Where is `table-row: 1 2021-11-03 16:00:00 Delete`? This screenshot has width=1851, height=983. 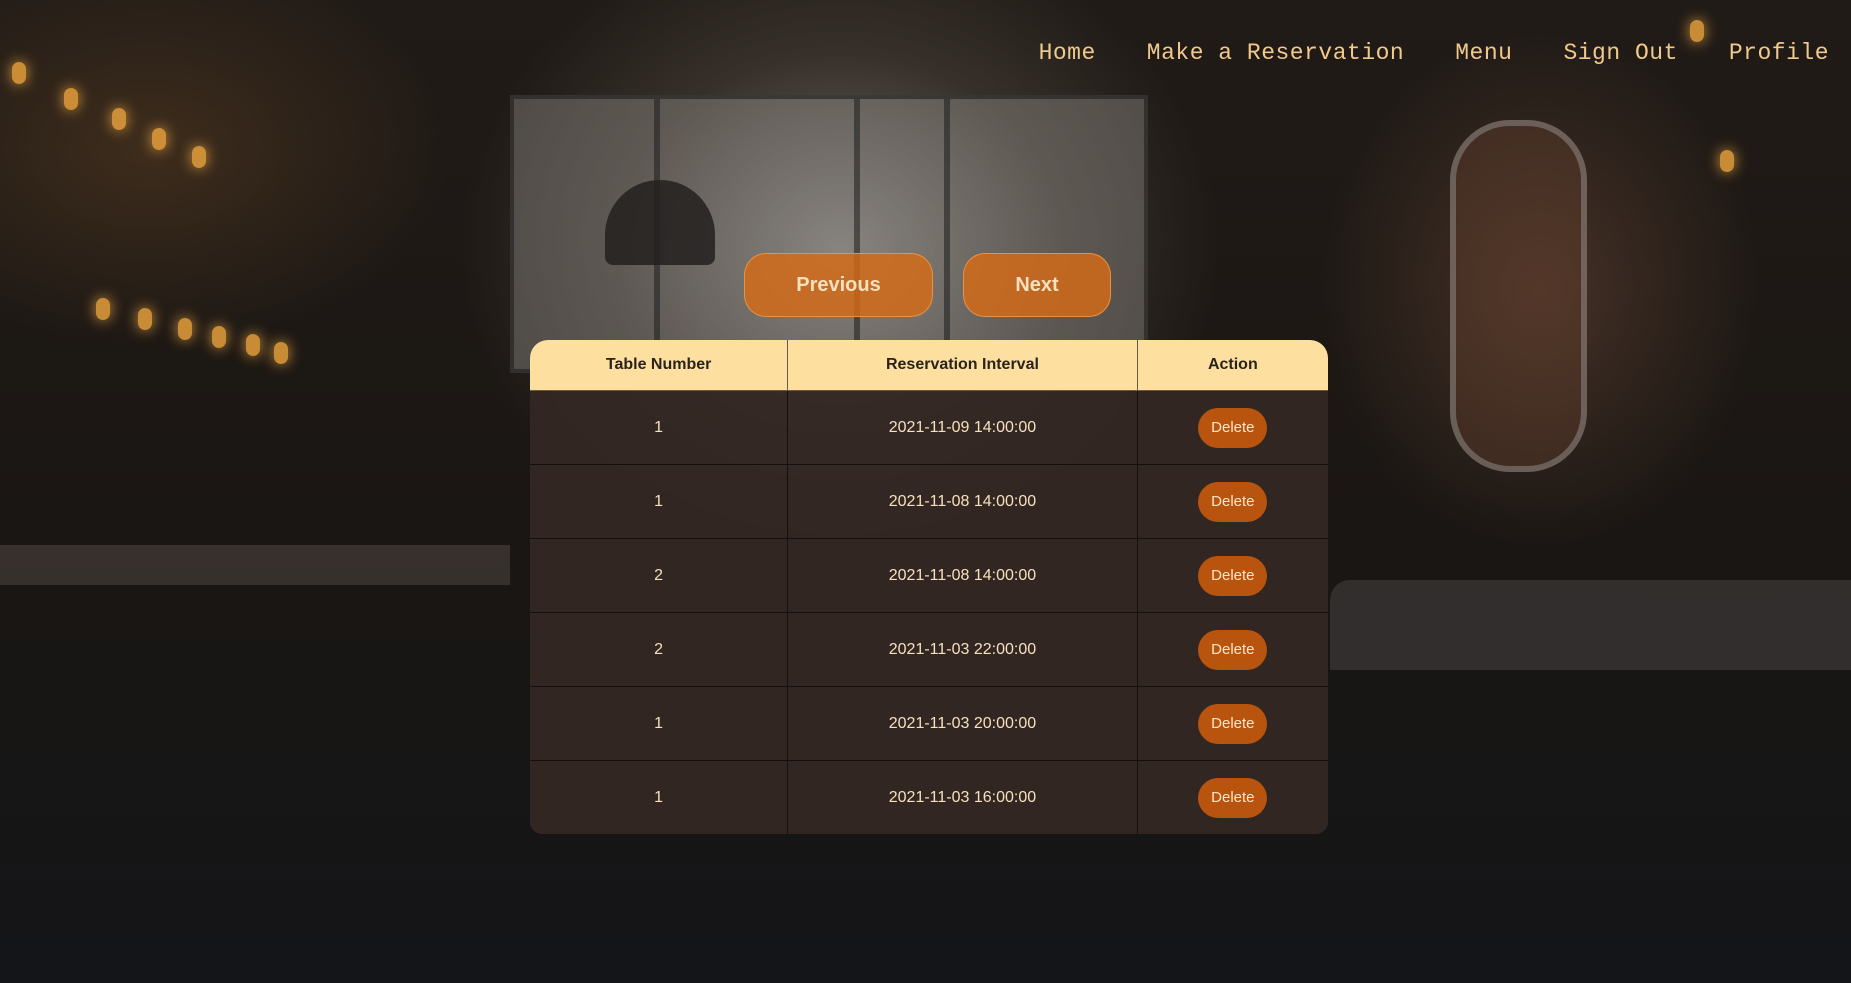
table-row: 1 2021-11-03 16:00:00 Delete is located at coordinates (929, 797).